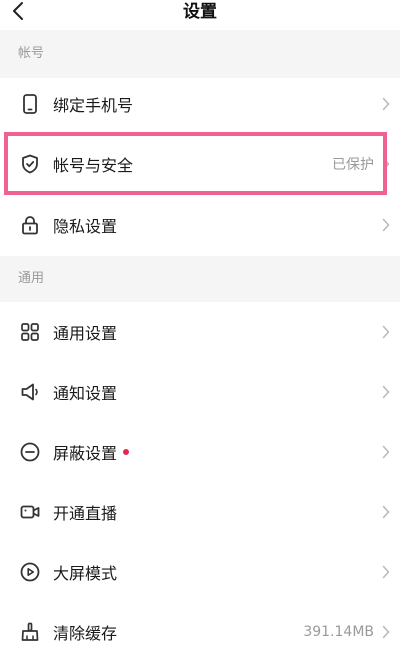  I want to click on settings-item-bind-phone: 绑定手机号, so click(200, 104).